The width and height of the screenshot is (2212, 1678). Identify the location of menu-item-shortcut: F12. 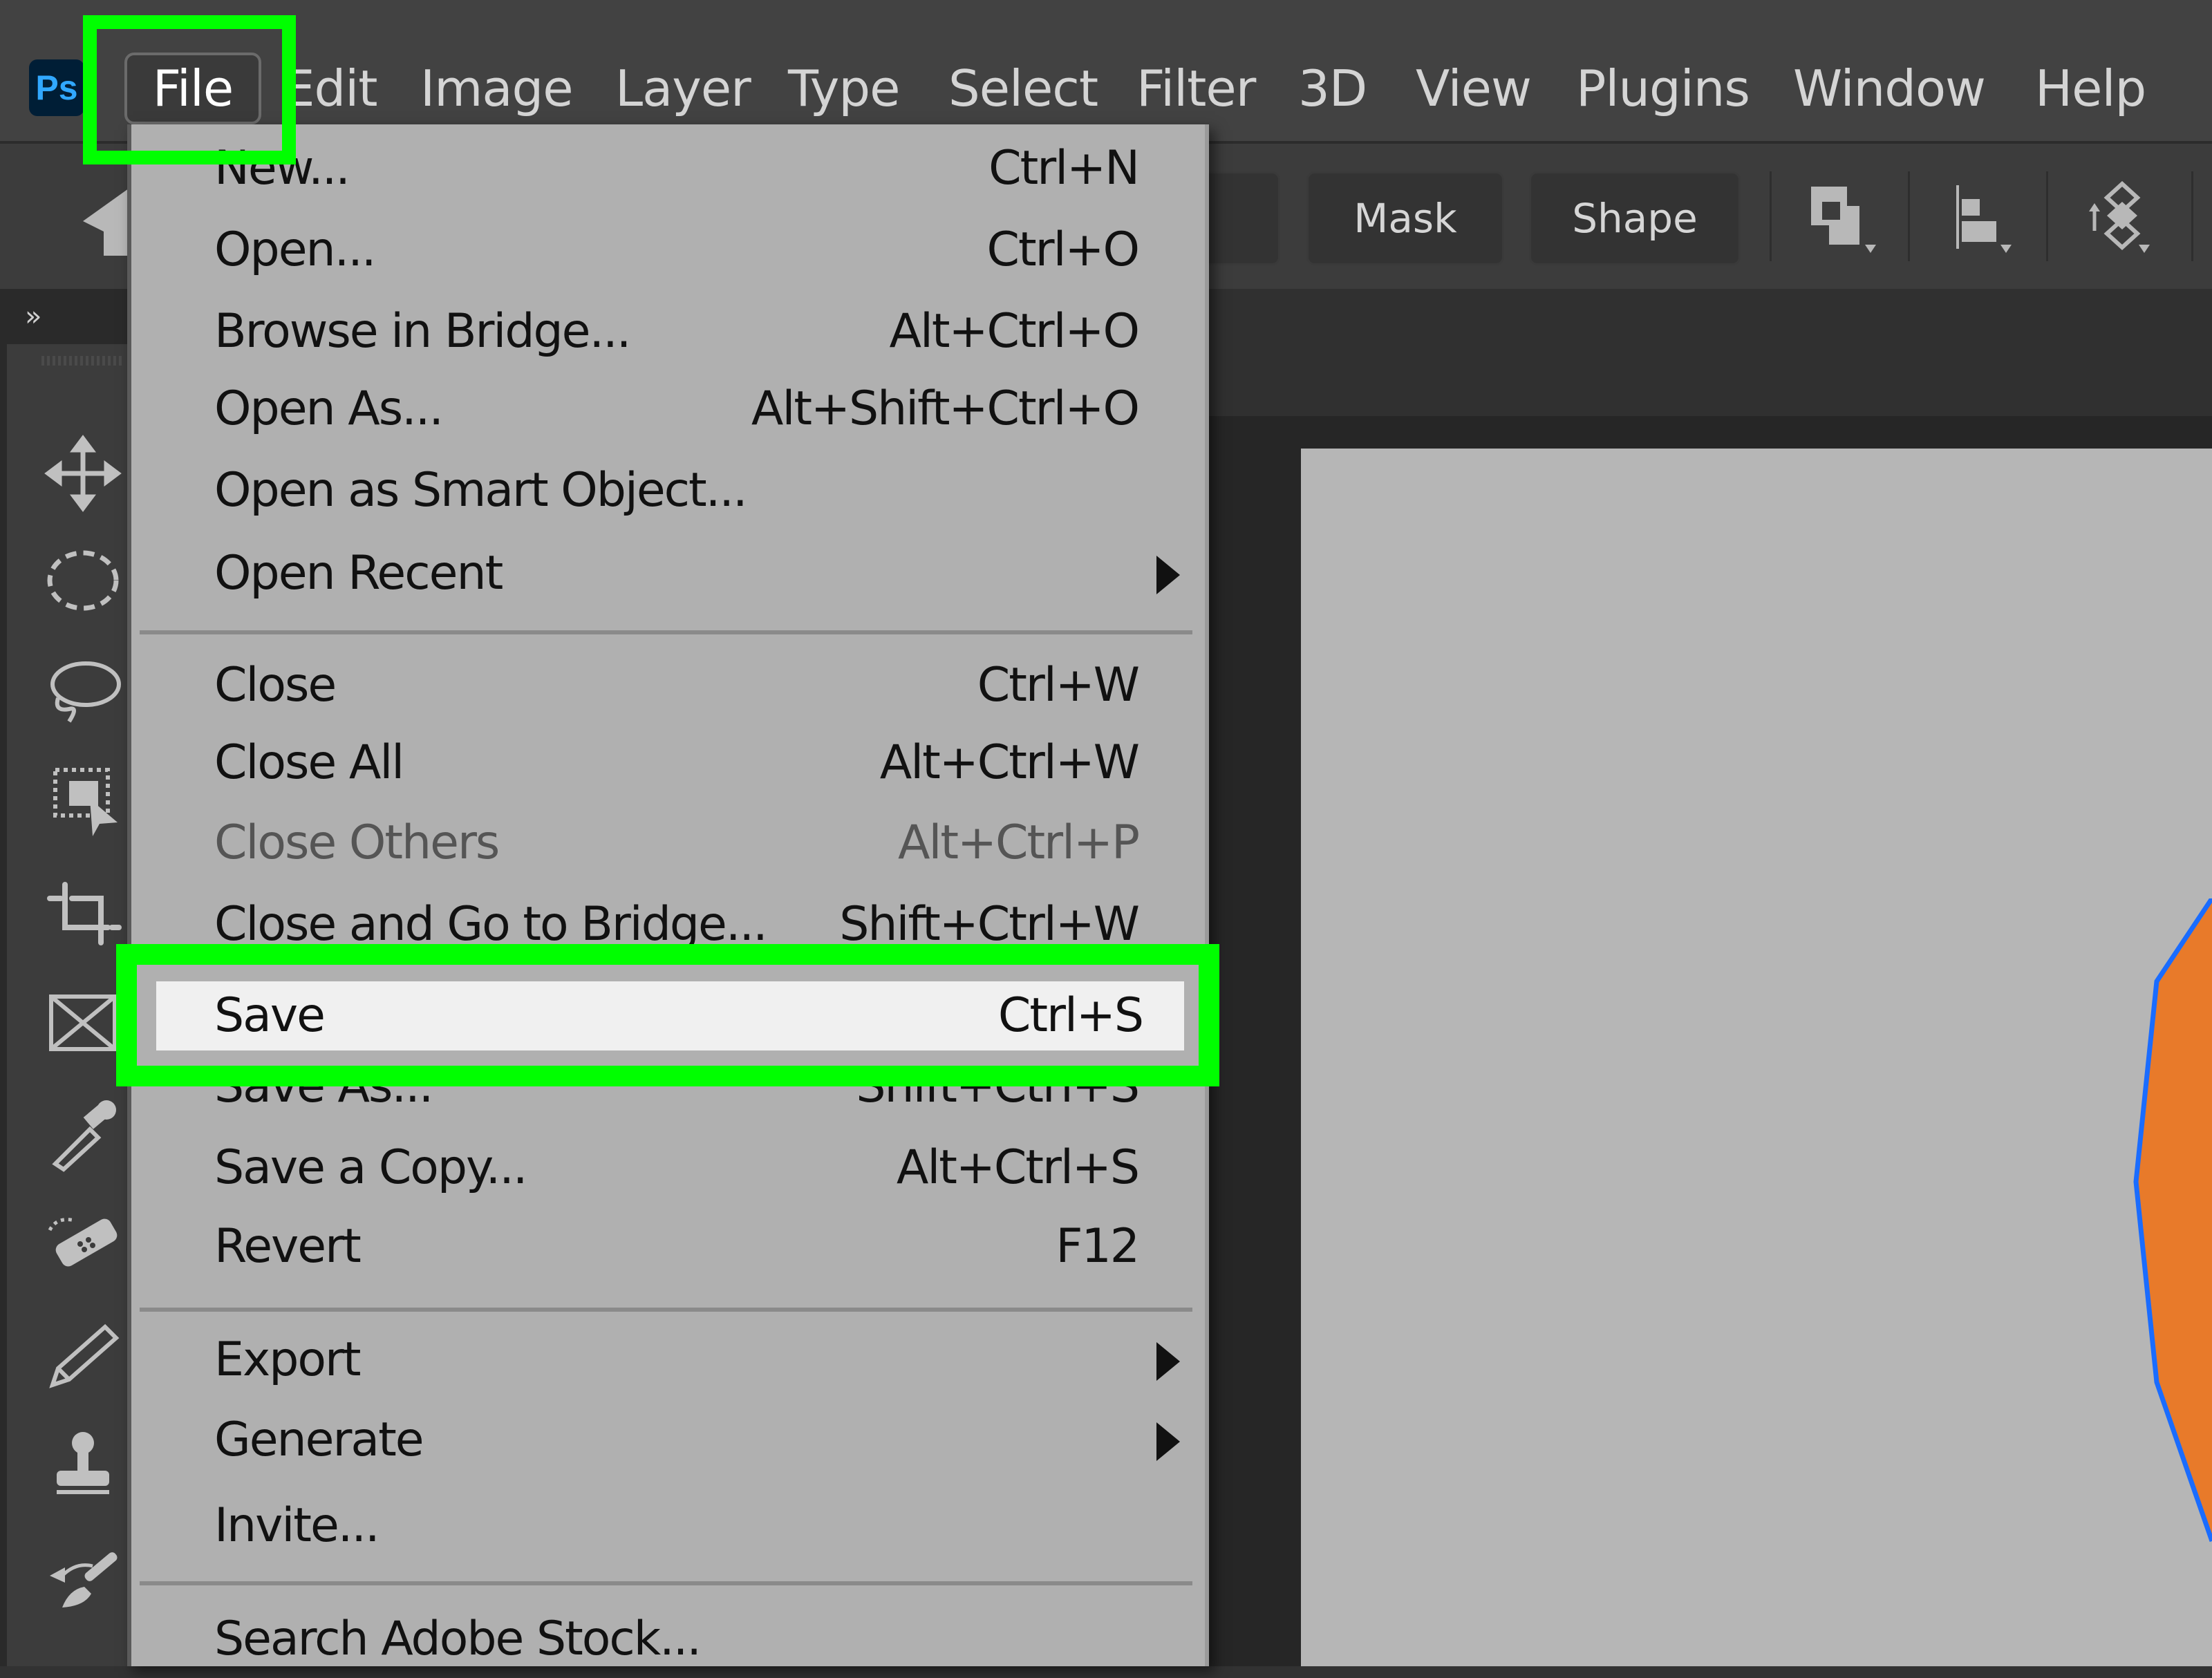
(1098, 1246).